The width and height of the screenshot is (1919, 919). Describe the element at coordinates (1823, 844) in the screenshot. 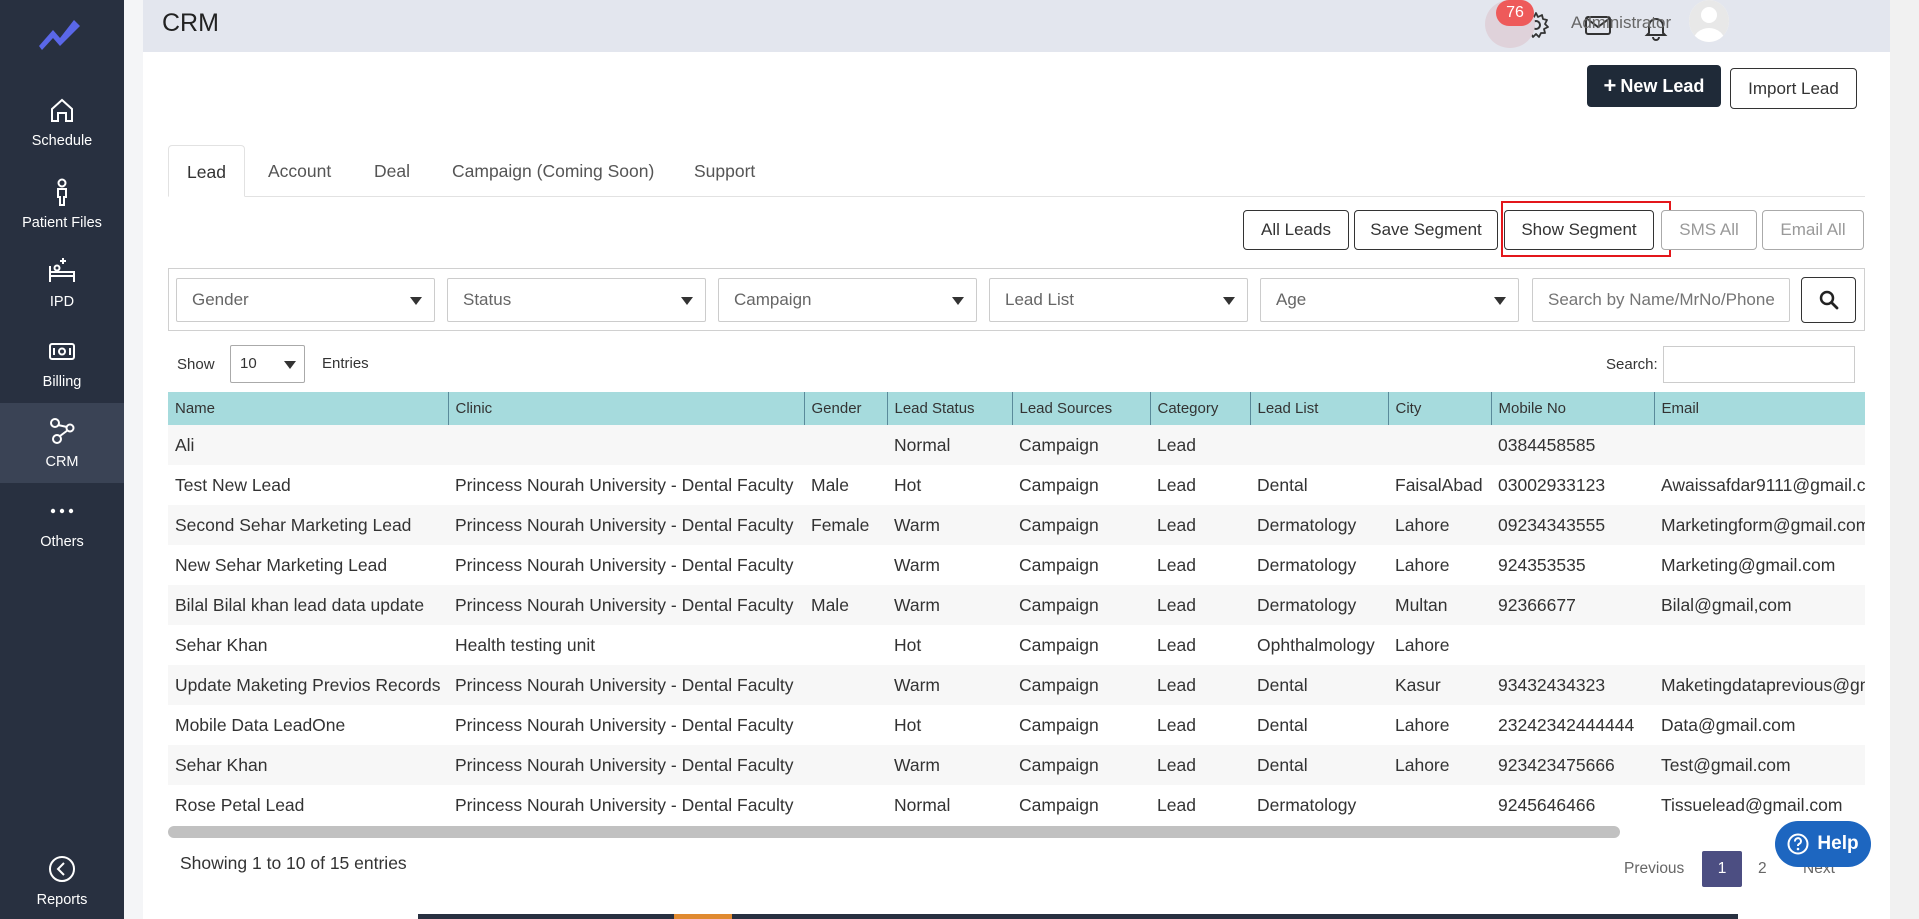

I see `help-button: Help` at that location.